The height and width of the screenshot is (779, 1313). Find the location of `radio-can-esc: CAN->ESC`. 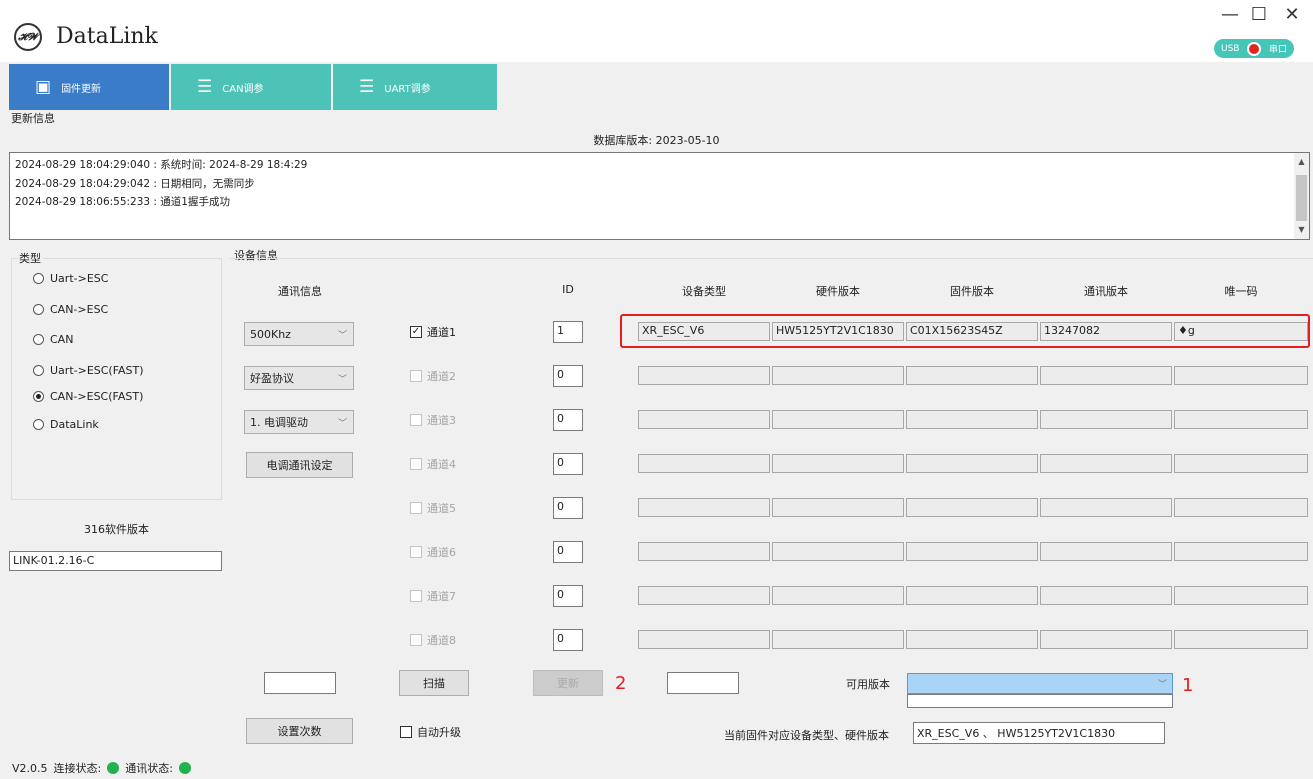

radio-can-esc: CAN->ESC is located at coordinates (70, 309).